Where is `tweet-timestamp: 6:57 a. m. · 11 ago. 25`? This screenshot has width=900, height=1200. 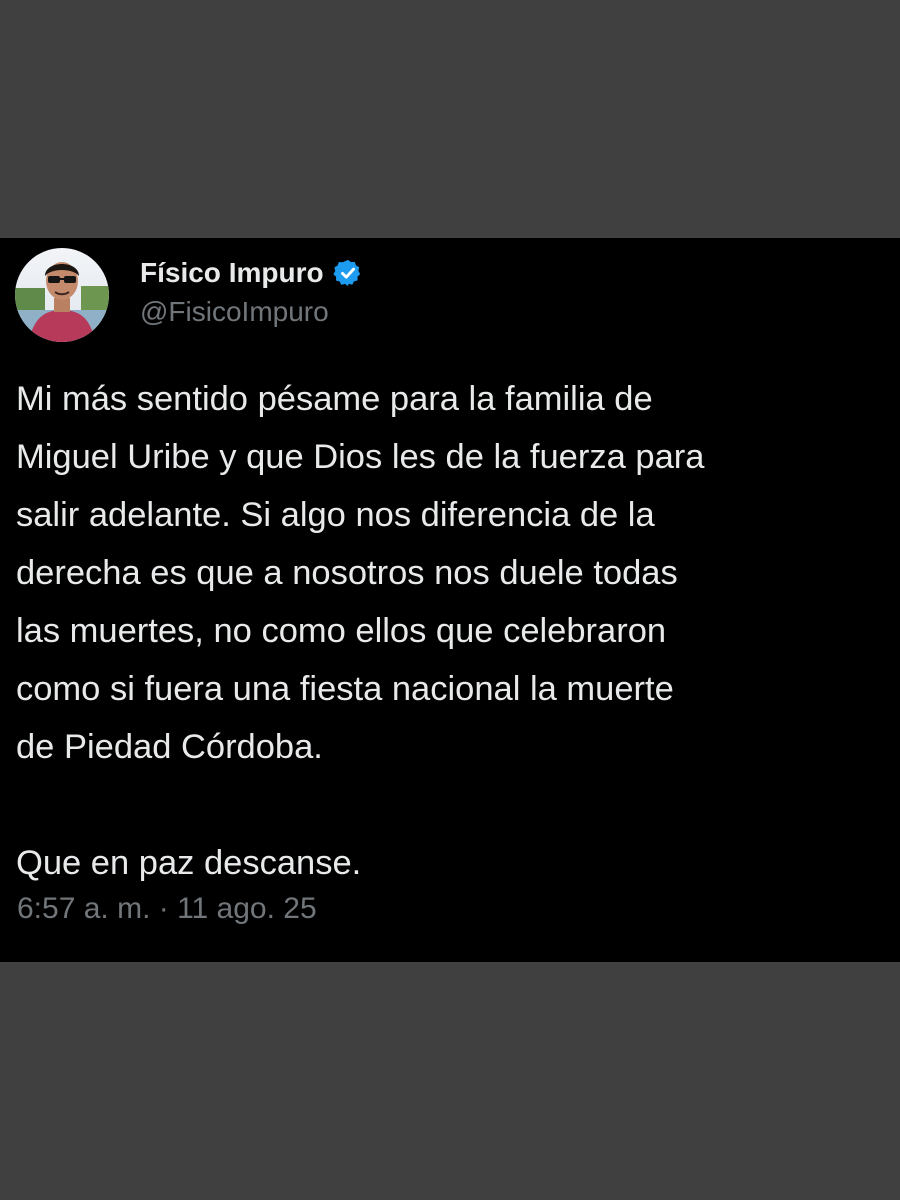
tweet-timestamp: 6:57 a. m. · 11 ago. 25 is located at coordinates (167, 909).